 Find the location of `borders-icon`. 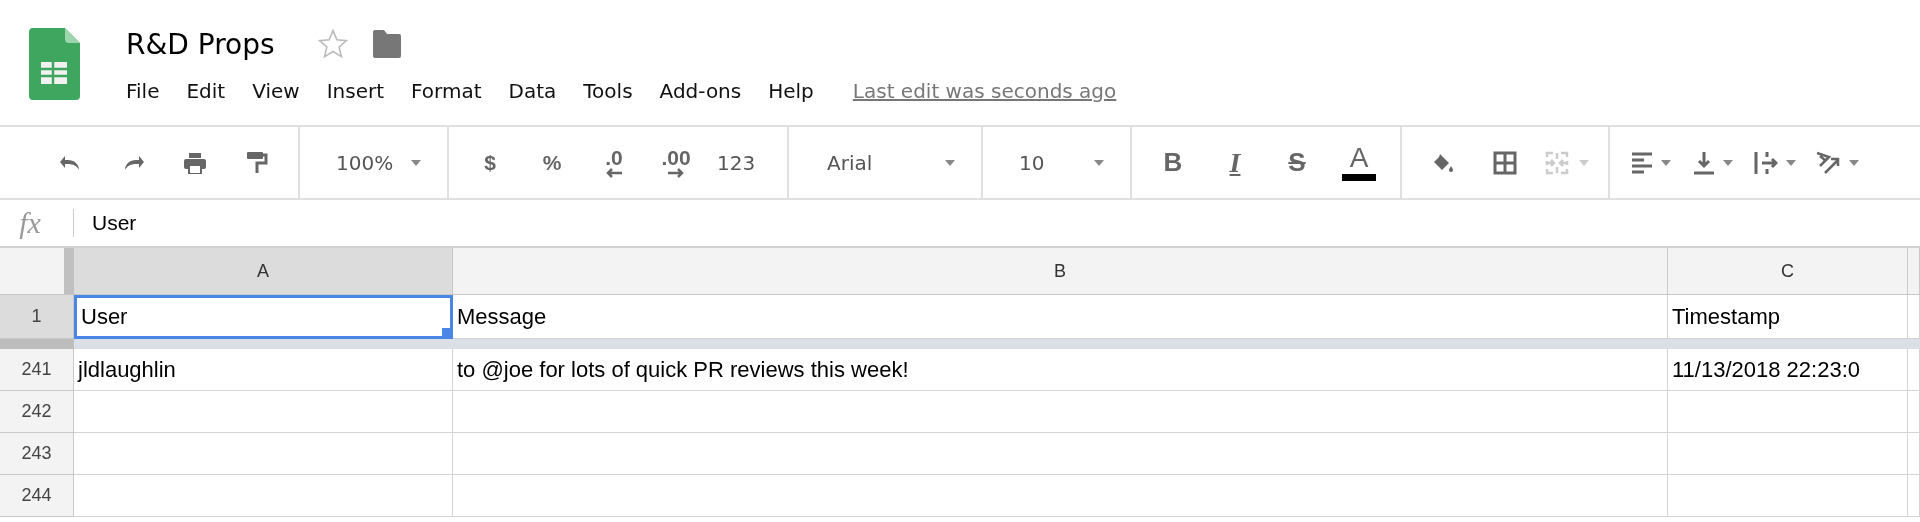

borders-icon is located at coordinates (1505, 162).